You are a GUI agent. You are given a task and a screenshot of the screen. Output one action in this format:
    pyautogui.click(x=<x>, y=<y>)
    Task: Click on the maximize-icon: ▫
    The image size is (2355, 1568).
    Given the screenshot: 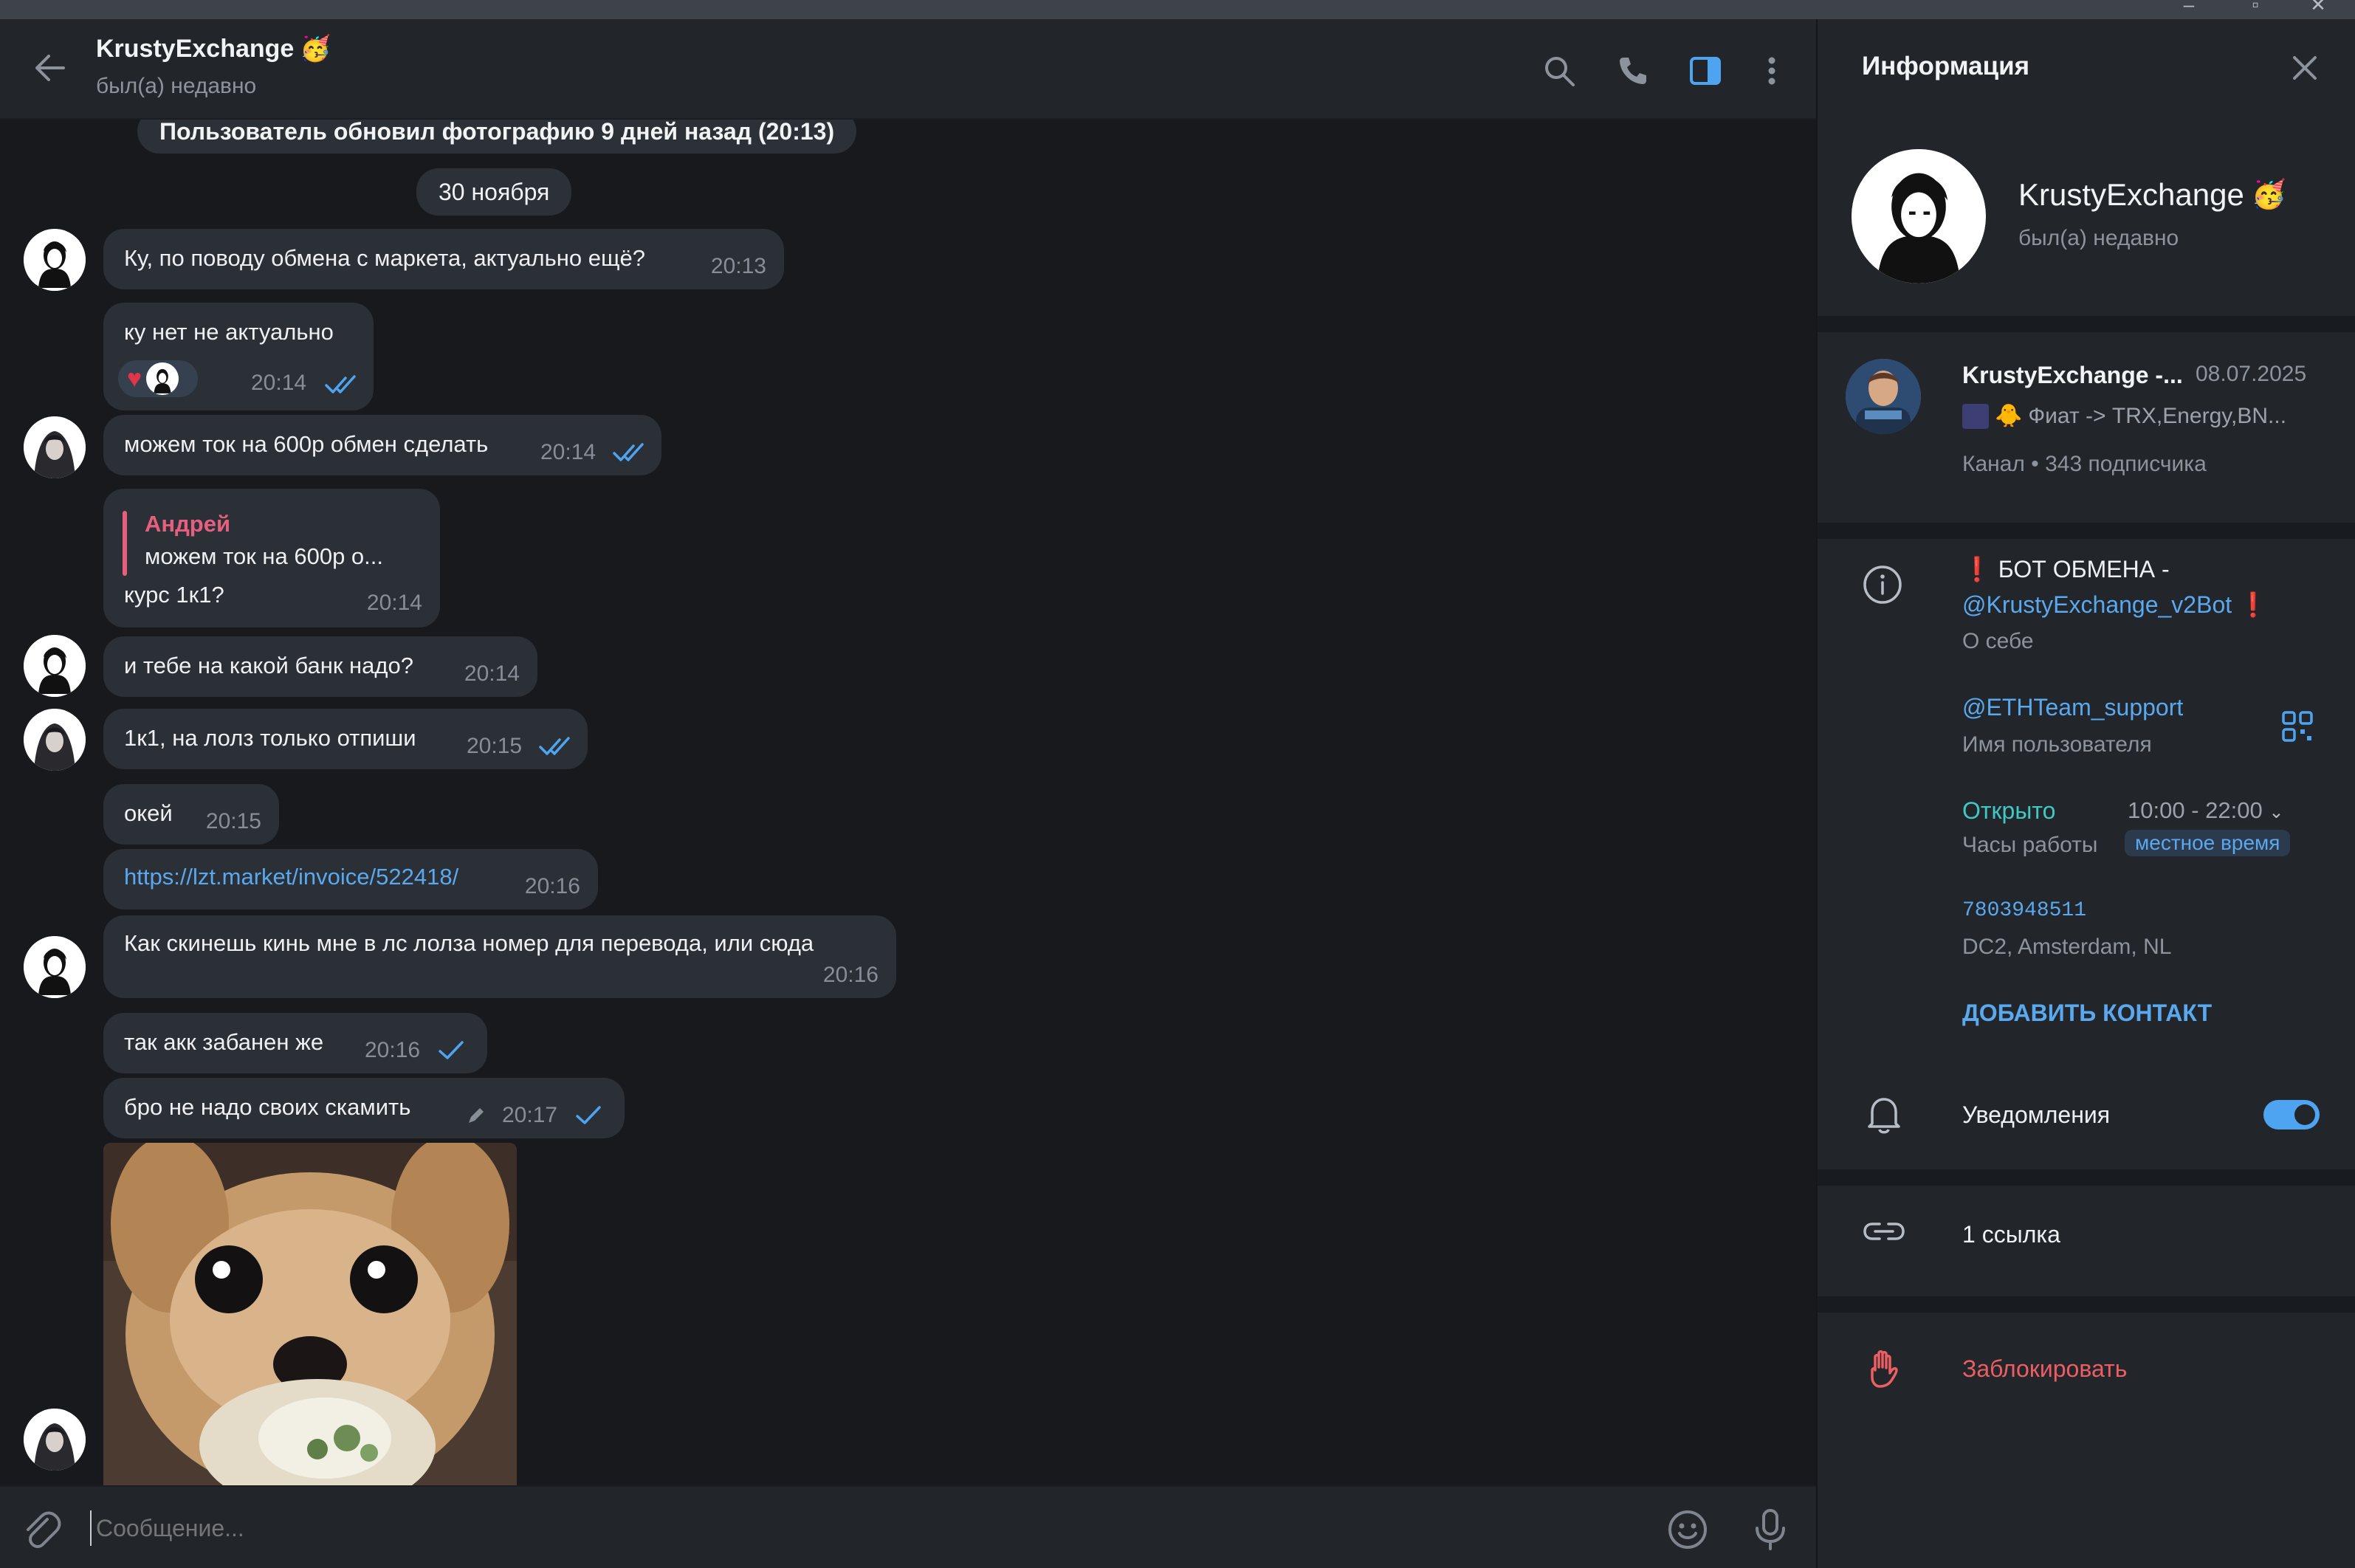 What is the action you would take?
    pyautogui.click(x=2255, y=7)
    